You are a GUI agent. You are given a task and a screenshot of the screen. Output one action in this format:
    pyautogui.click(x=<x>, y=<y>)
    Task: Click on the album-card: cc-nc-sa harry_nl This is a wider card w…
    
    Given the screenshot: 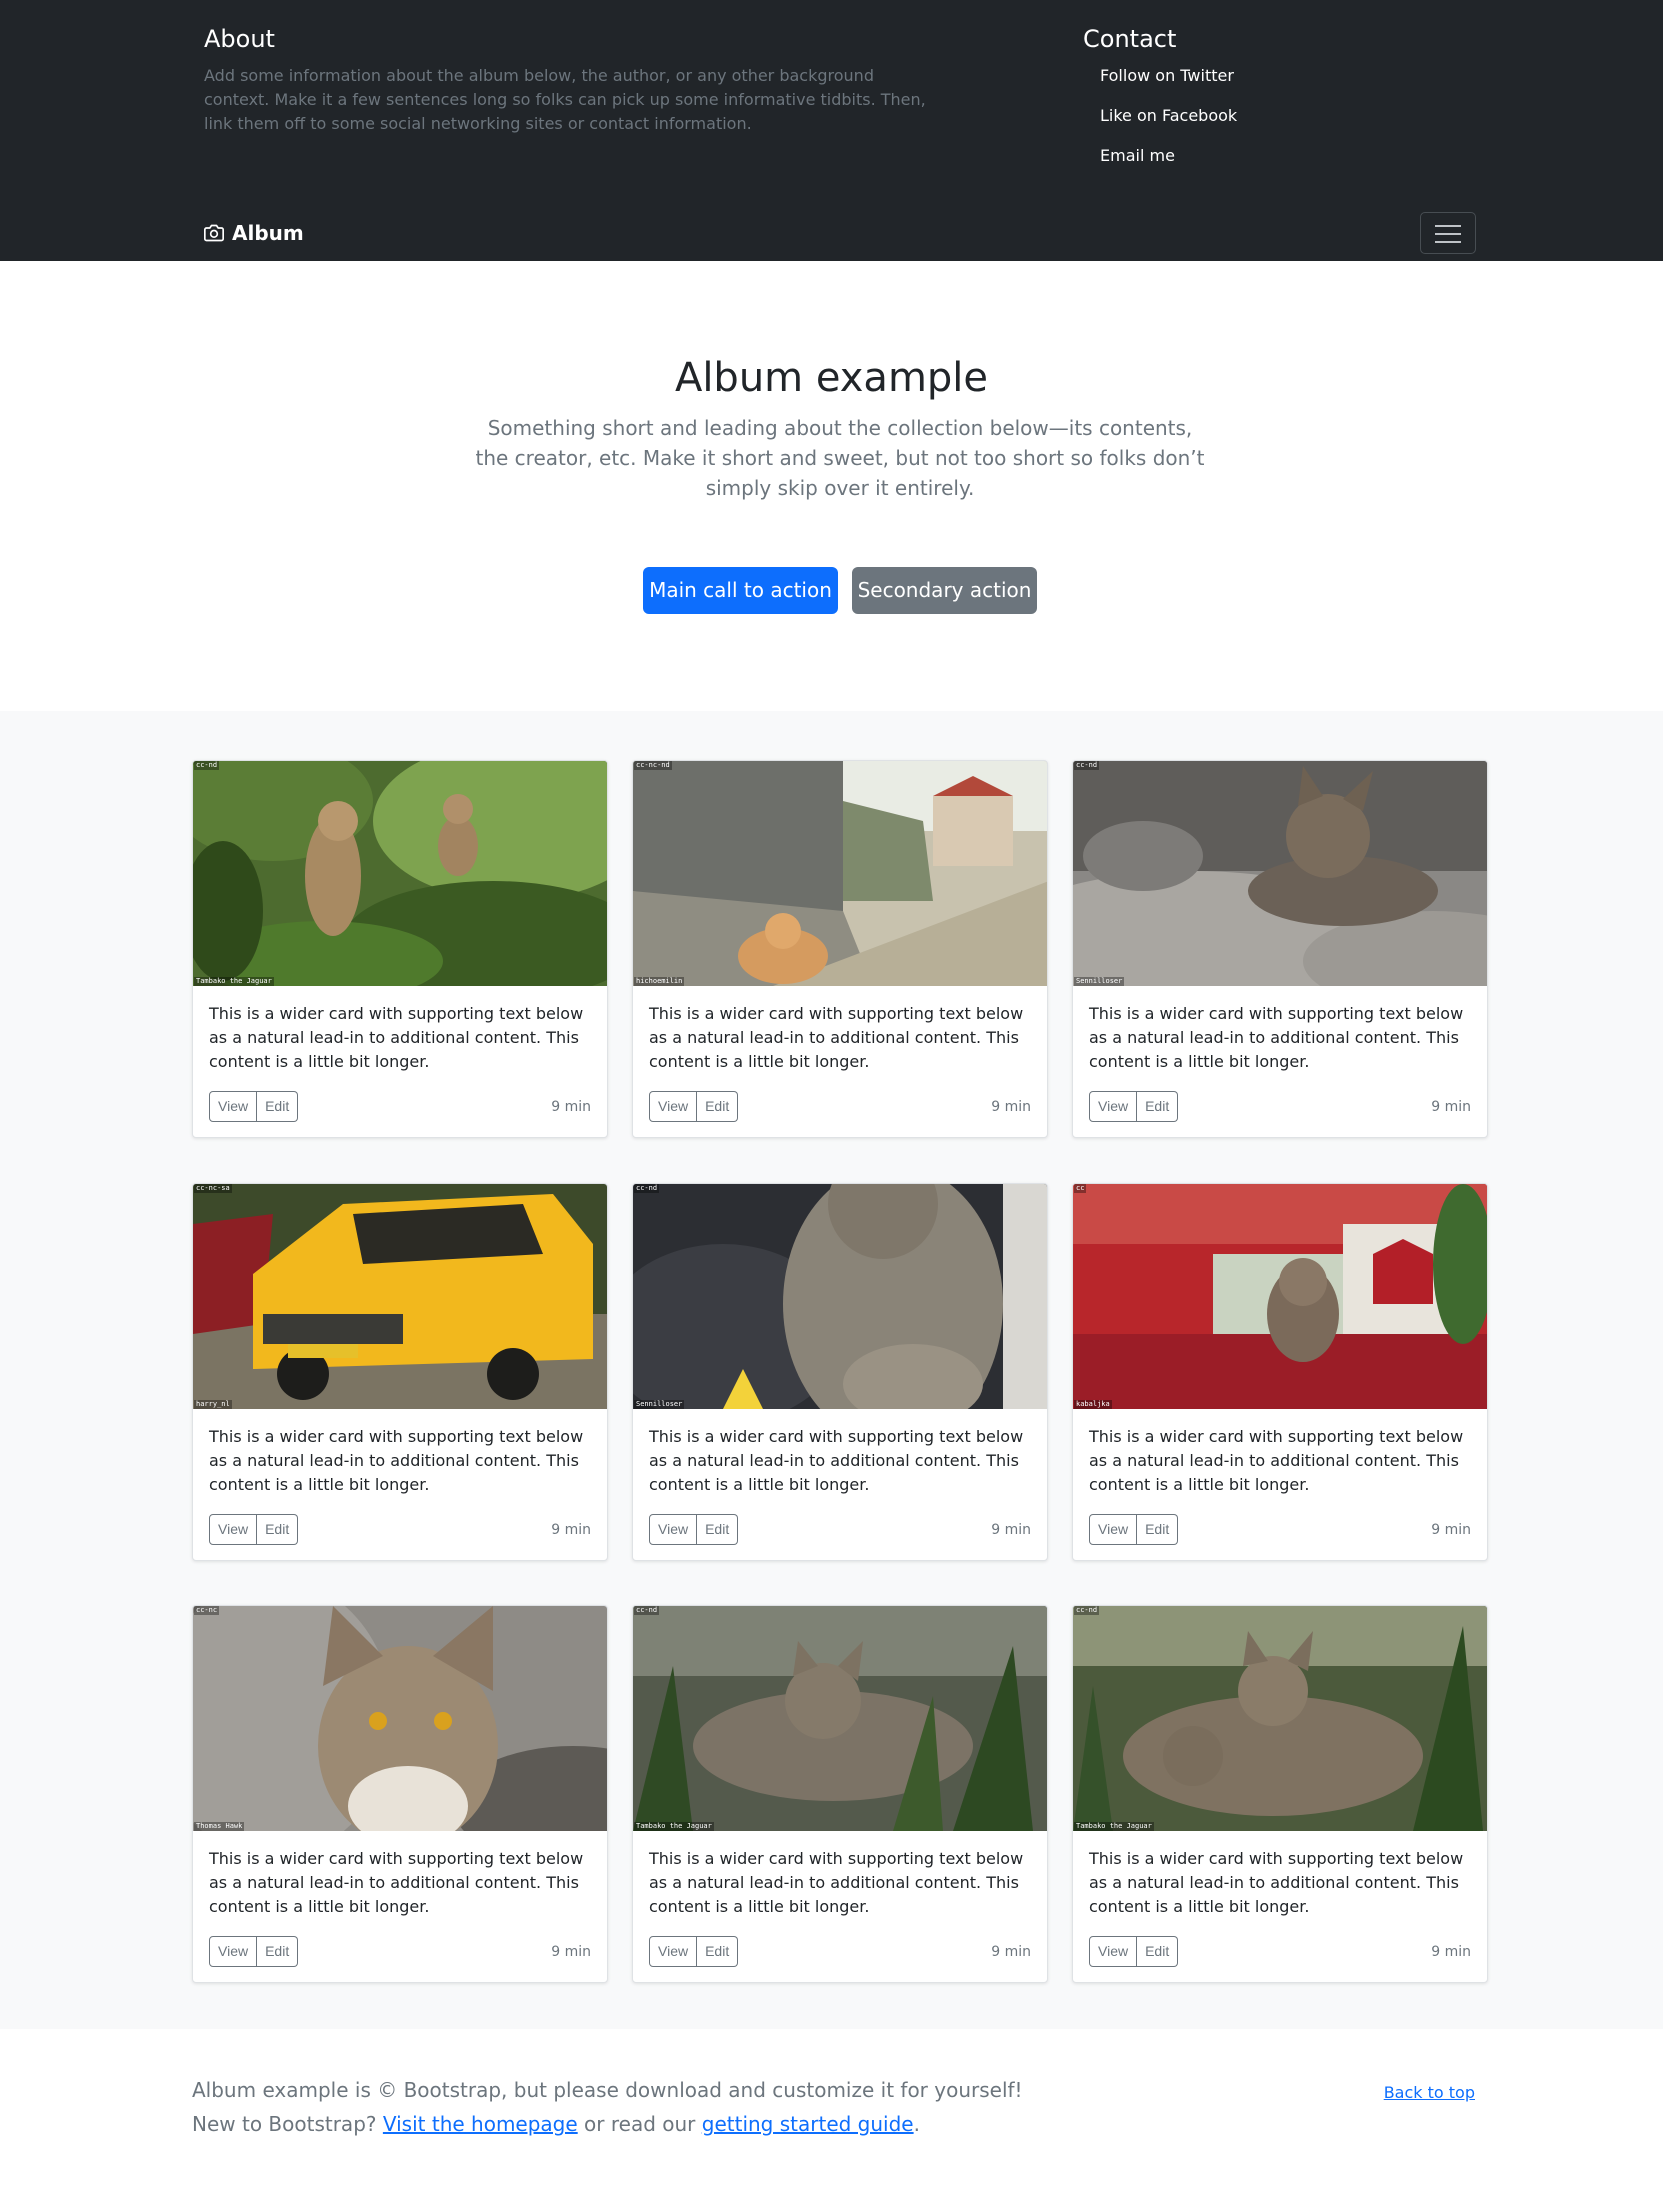 What is the action you would take?
    pyautogui.click(x=400, y=1372)
    